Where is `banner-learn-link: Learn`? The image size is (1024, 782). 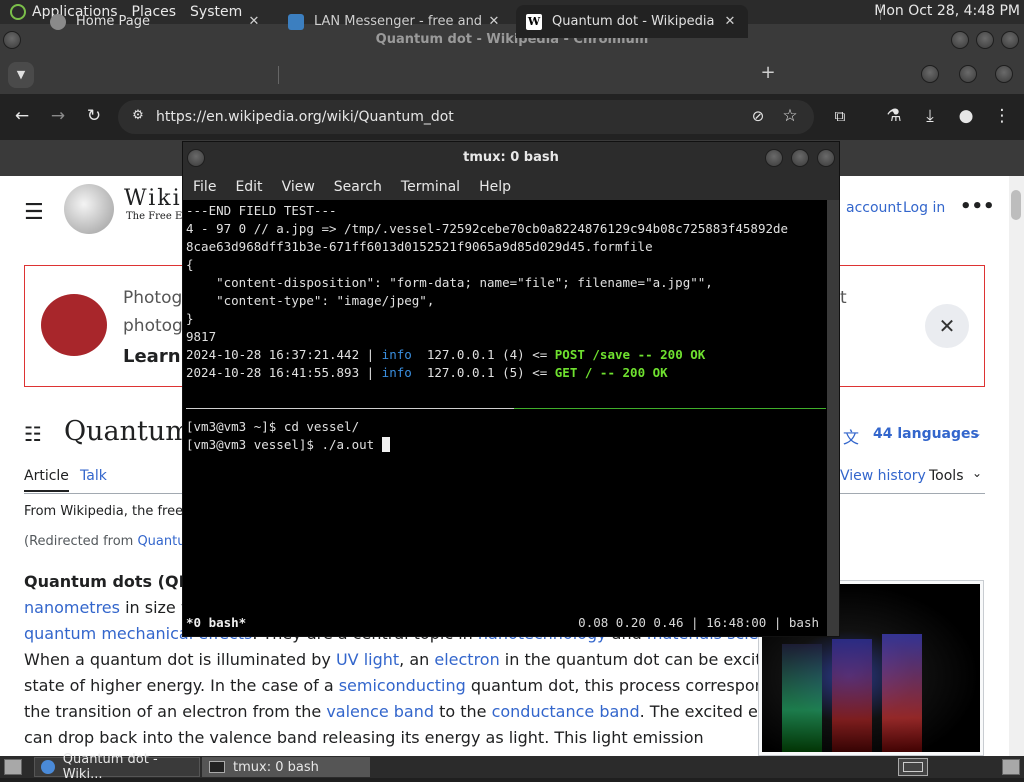
banner-learn-link: Learn is located at coordinates (152, 356).